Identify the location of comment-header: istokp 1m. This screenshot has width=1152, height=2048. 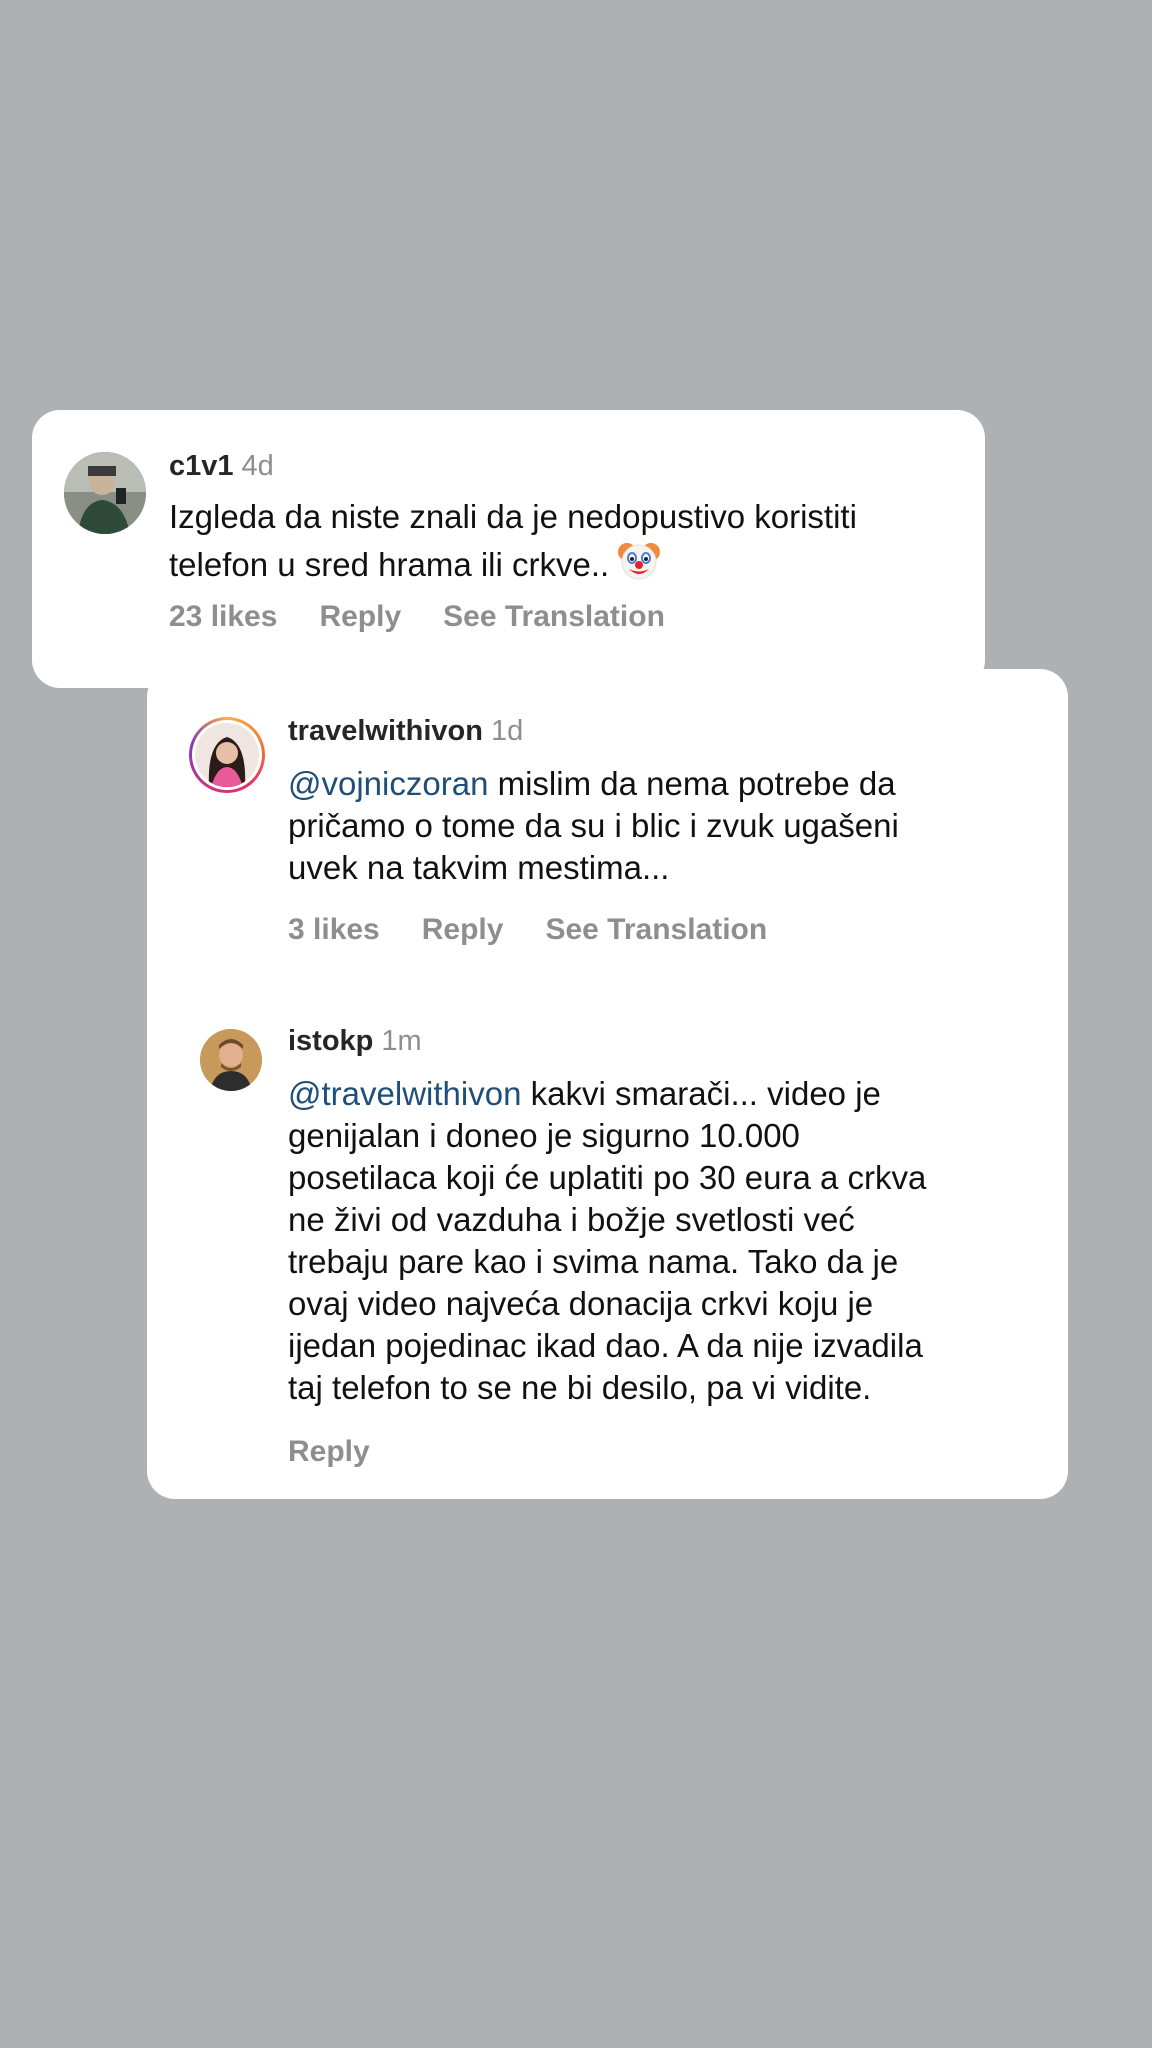
(355, 1041).